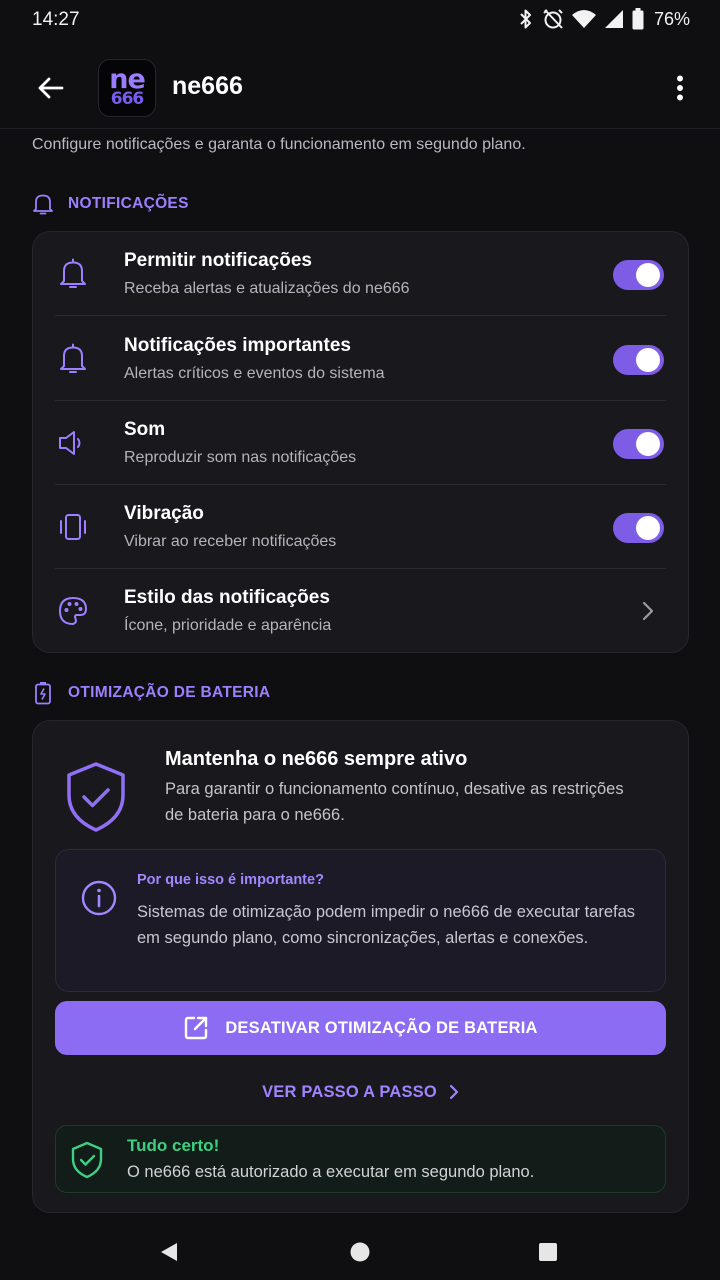 This screenshot has height=1280, width=720. I want to click on status-title: Tudo certo!, so click(173, 1145).